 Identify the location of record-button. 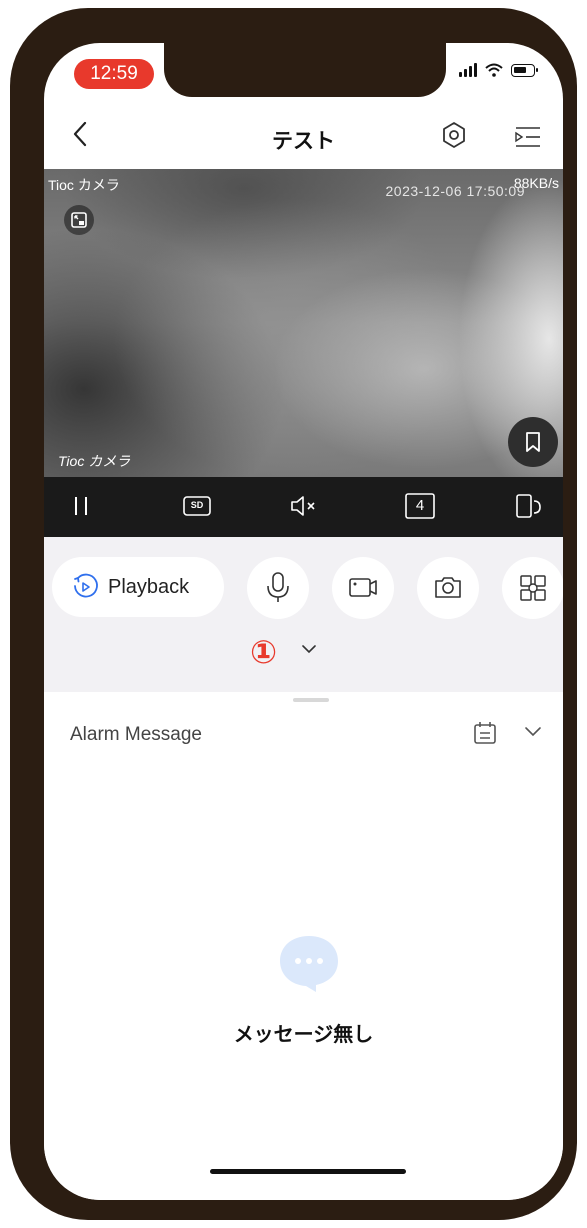
(363, 588).